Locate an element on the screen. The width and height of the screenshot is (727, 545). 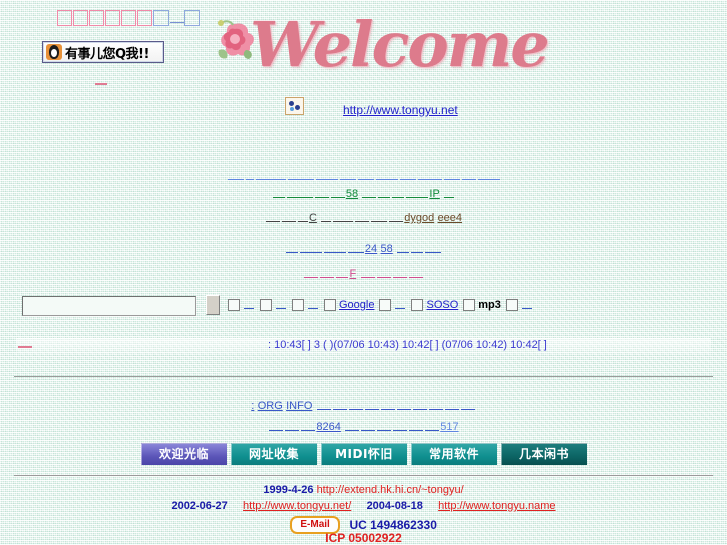
text-link: IP is located at coordinates (434, 194).